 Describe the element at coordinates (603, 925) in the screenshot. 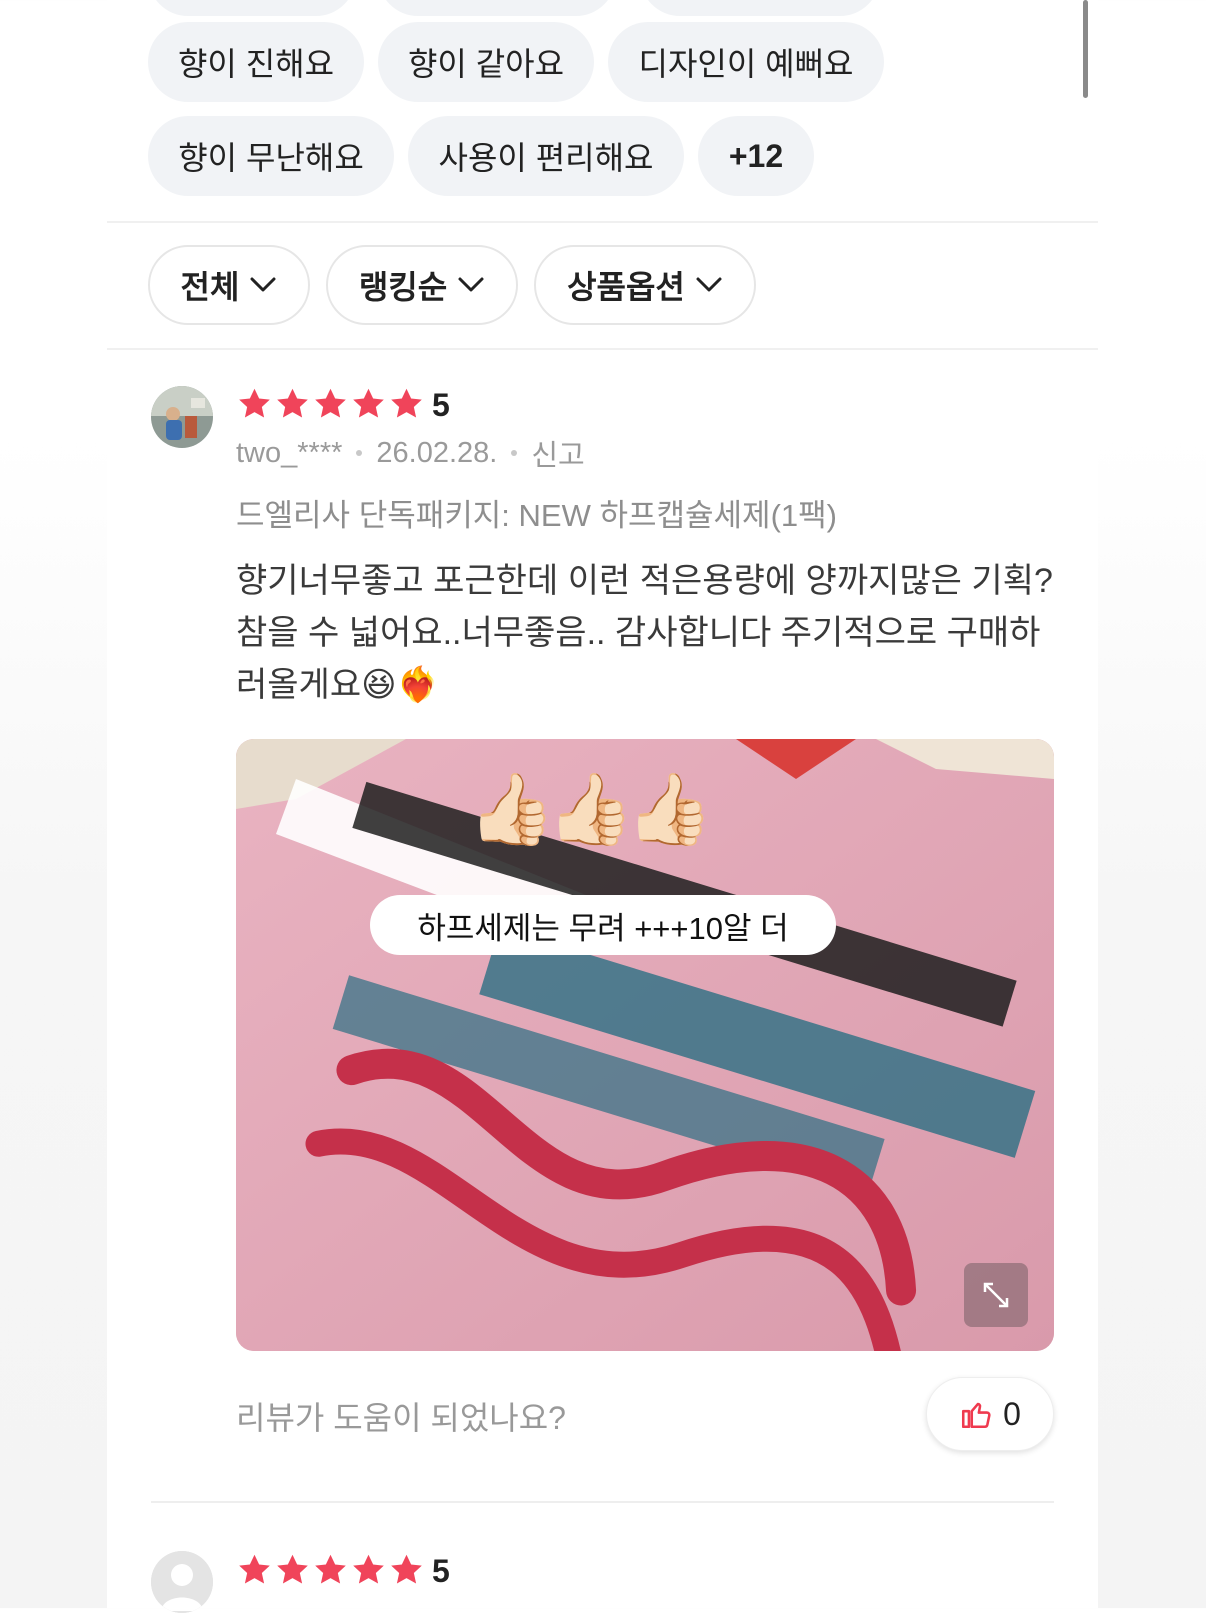

I see `photo-caption: 하프세제는 무려 +++10알 더` at that location.